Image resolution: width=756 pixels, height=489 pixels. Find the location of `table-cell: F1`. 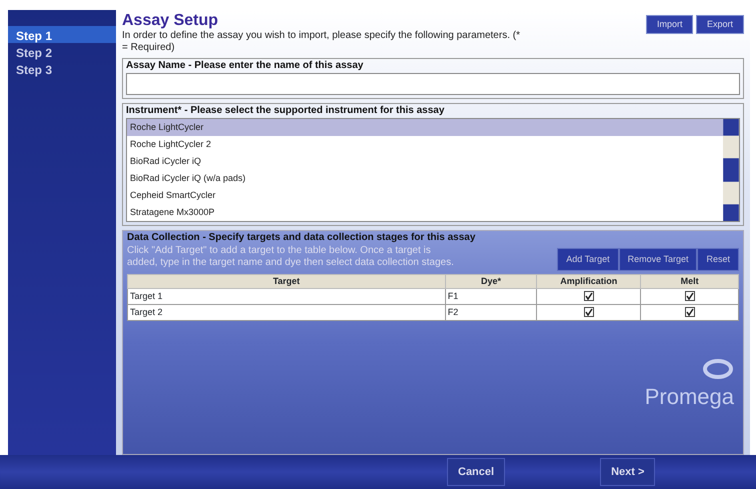

table-cell: F1 is located at coordinates (491, 296).